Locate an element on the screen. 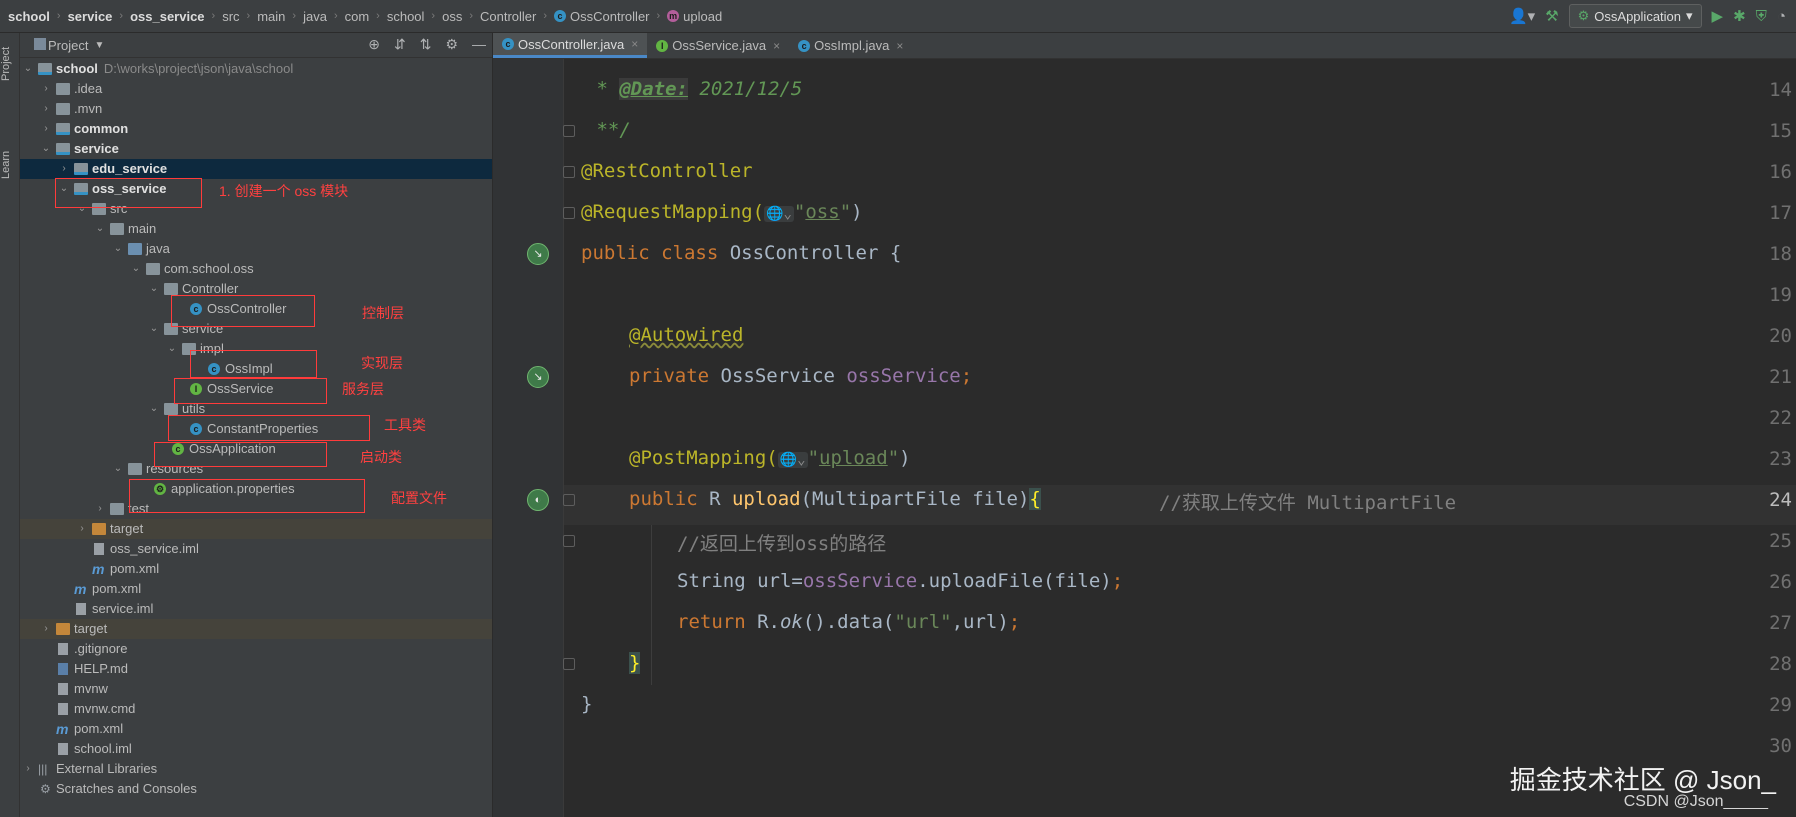  breadcrumb-item-school: school is located at coordinates (29, 16).